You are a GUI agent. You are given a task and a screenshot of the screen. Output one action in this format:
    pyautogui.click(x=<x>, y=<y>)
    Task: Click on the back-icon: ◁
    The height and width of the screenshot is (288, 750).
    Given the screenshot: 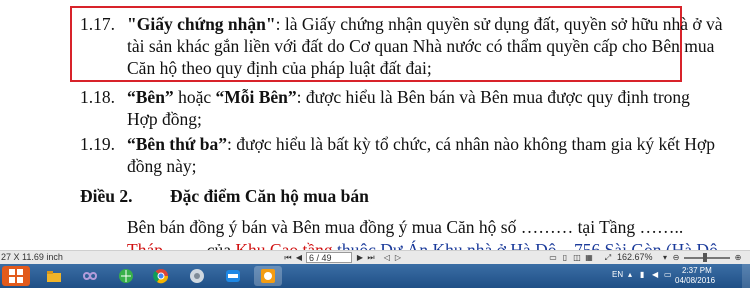 What is the action you would take?
    pyautogui.click(x=387, y=257)
    